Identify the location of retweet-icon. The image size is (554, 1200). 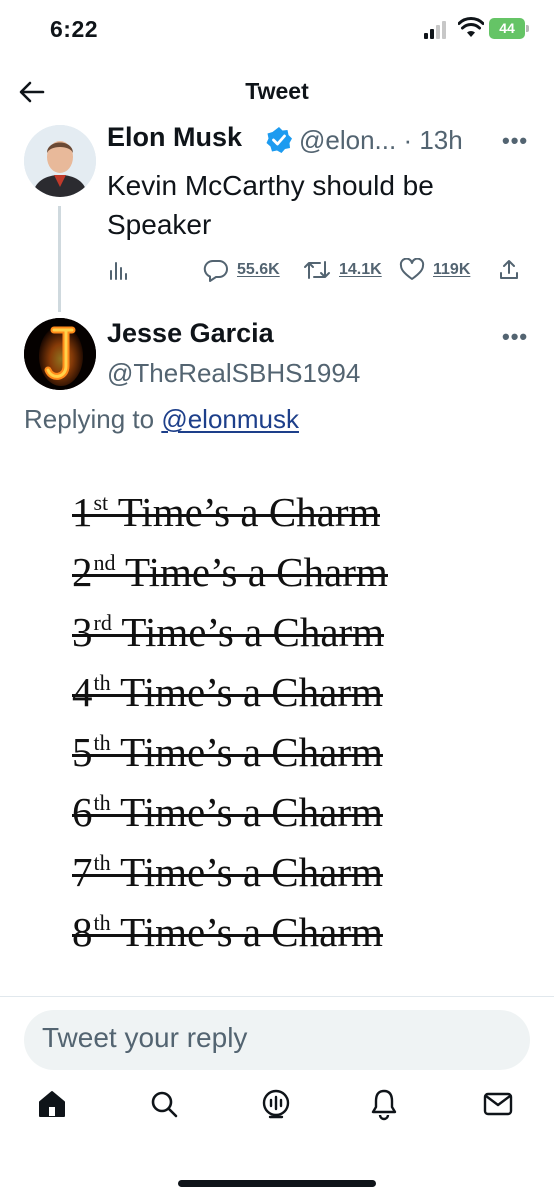
(317, 270).